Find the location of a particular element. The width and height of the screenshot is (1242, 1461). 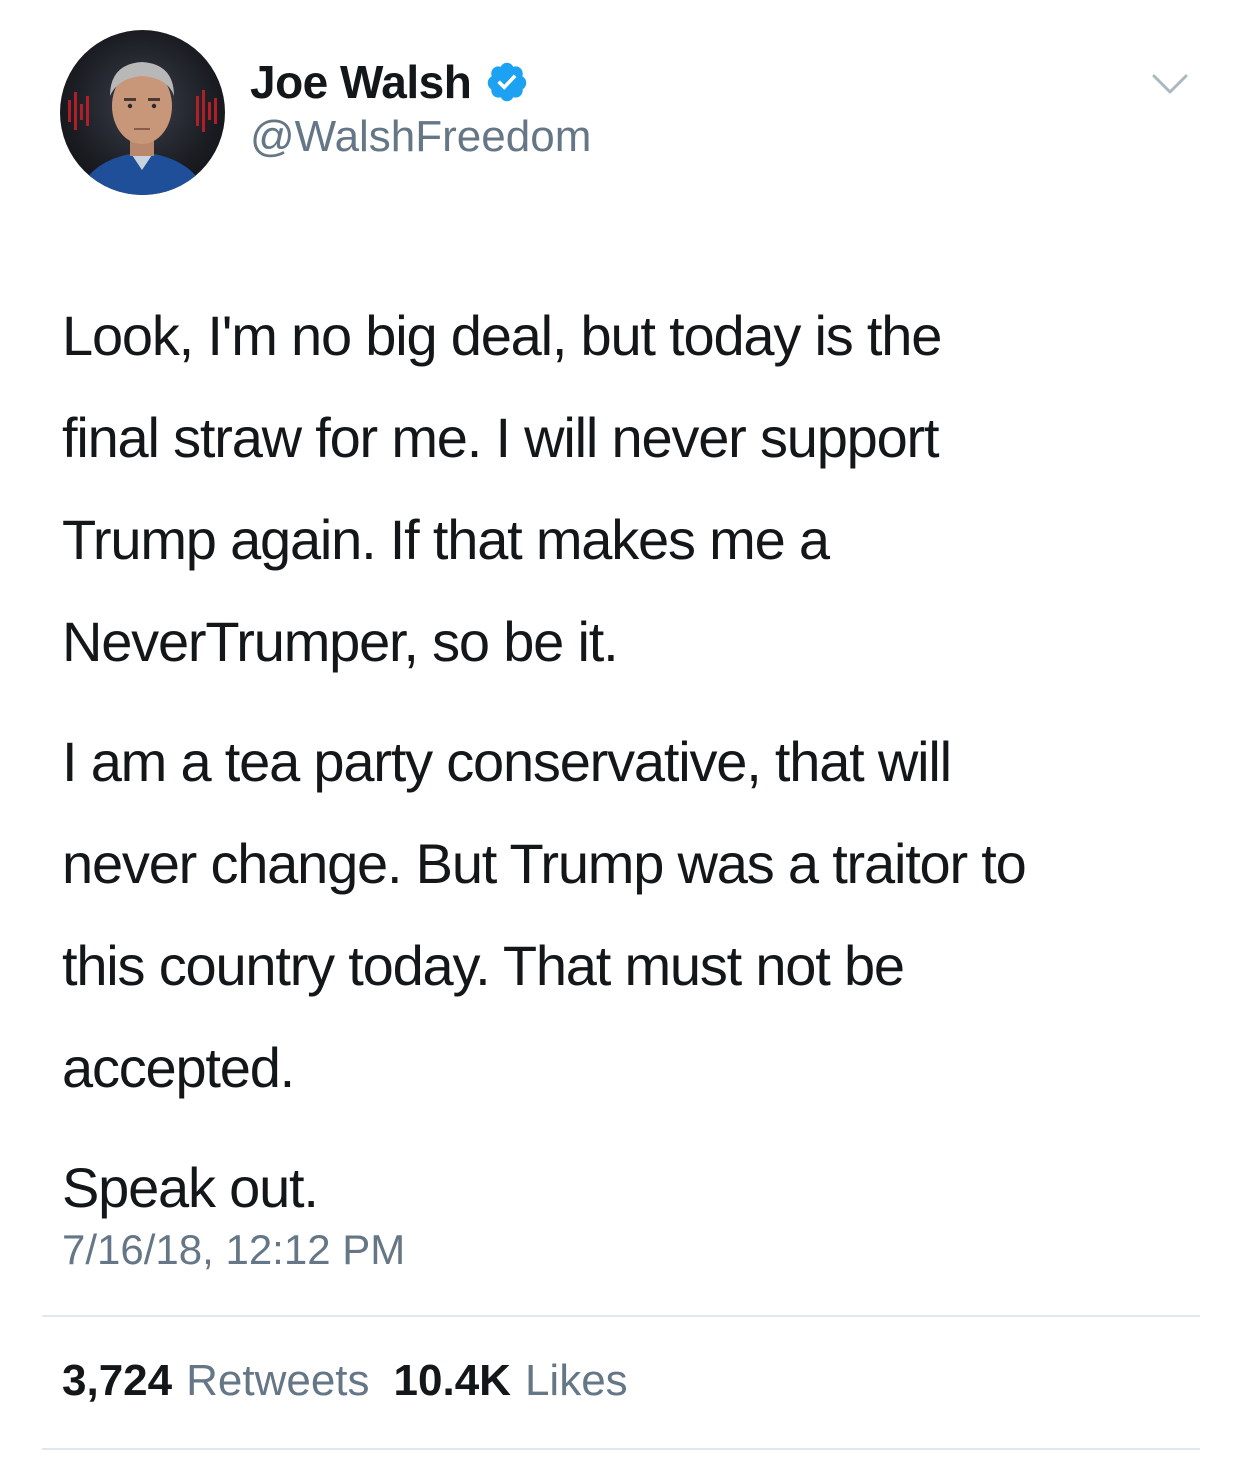

retweets-stat: 3,724 Retweets is located at coordinates (216, 1381).